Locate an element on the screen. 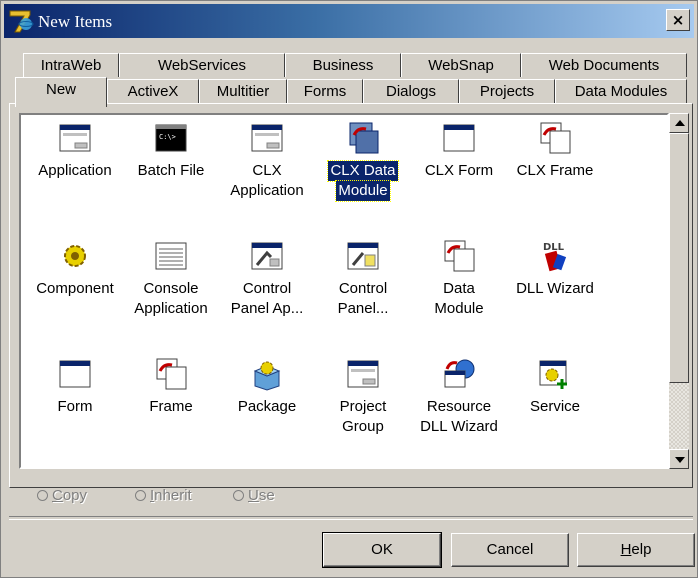  tab-forms: Forms is located at coordinates (325, 91).